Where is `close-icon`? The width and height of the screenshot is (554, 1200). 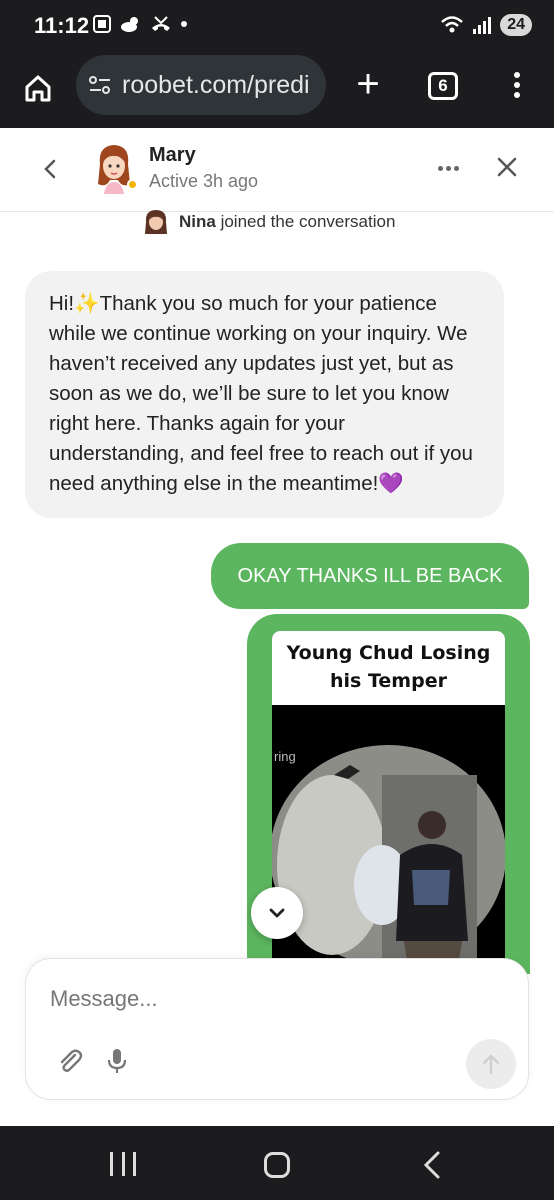 close-icon is located at coordinates (507, 167).